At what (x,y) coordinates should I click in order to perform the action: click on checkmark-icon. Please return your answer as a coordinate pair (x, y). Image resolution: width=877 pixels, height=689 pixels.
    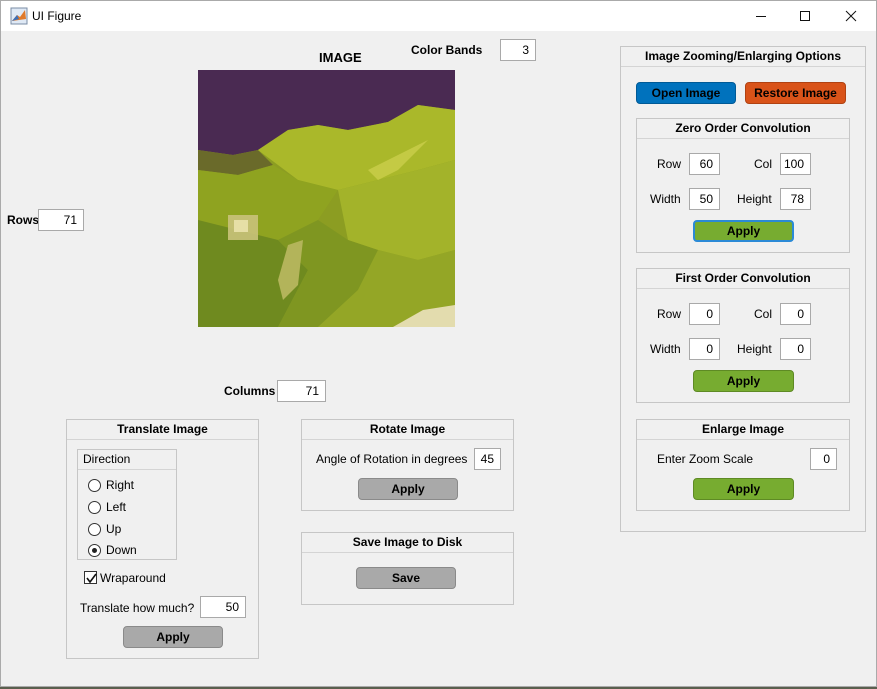
    Looking at the image, I should click on (91, 578).